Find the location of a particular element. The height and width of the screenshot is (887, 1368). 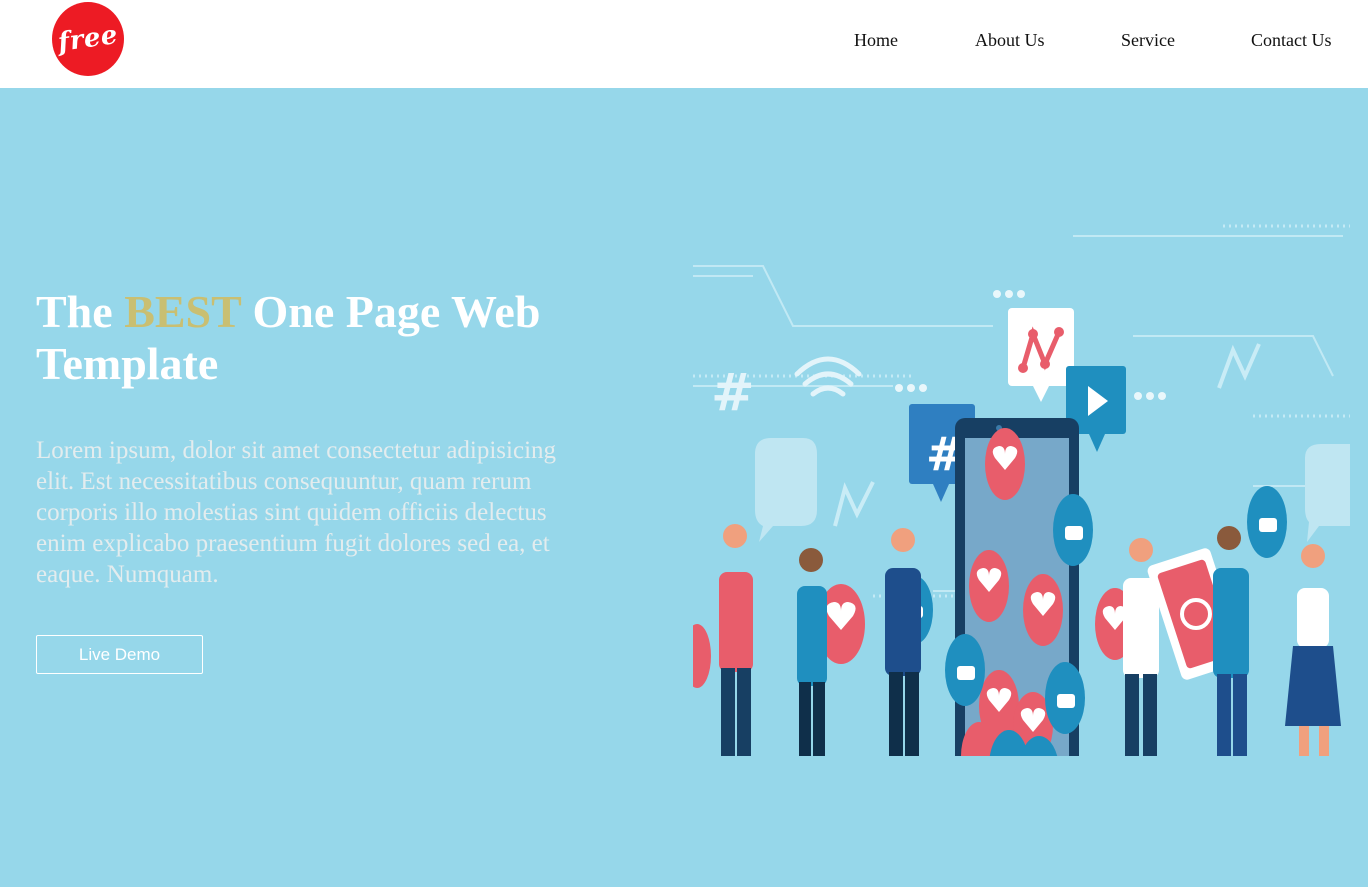

site-header: free Home About Us Service Contact Us is located at coordinates (684, 44).